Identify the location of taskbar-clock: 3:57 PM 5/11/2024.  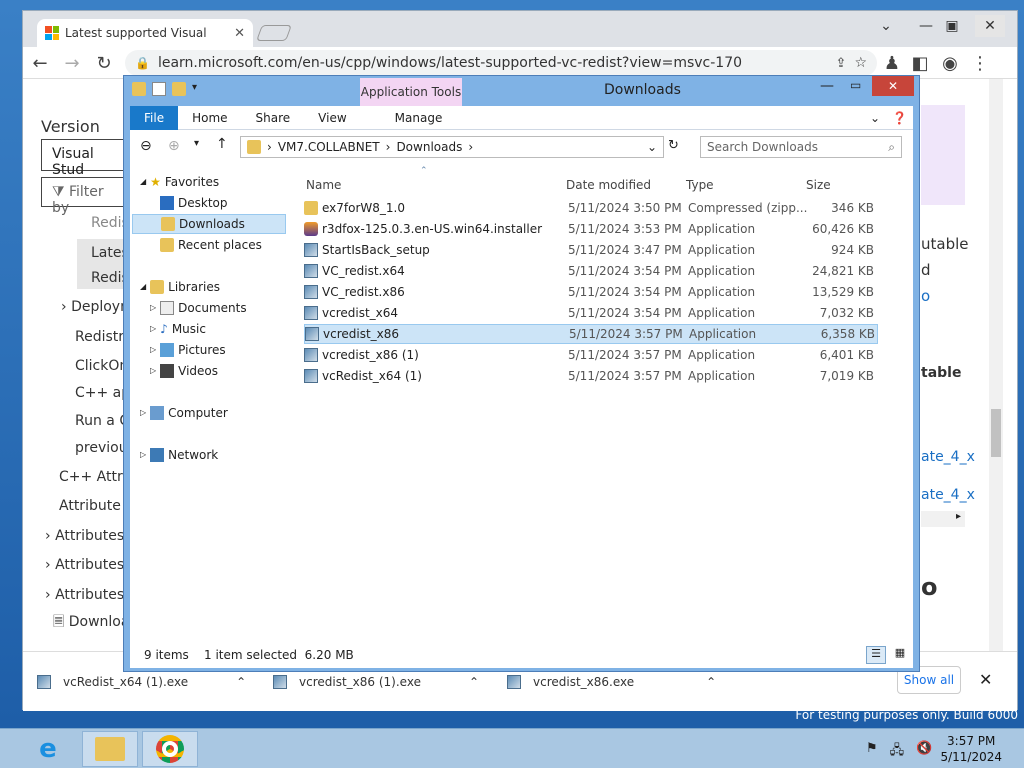
(971, 749).